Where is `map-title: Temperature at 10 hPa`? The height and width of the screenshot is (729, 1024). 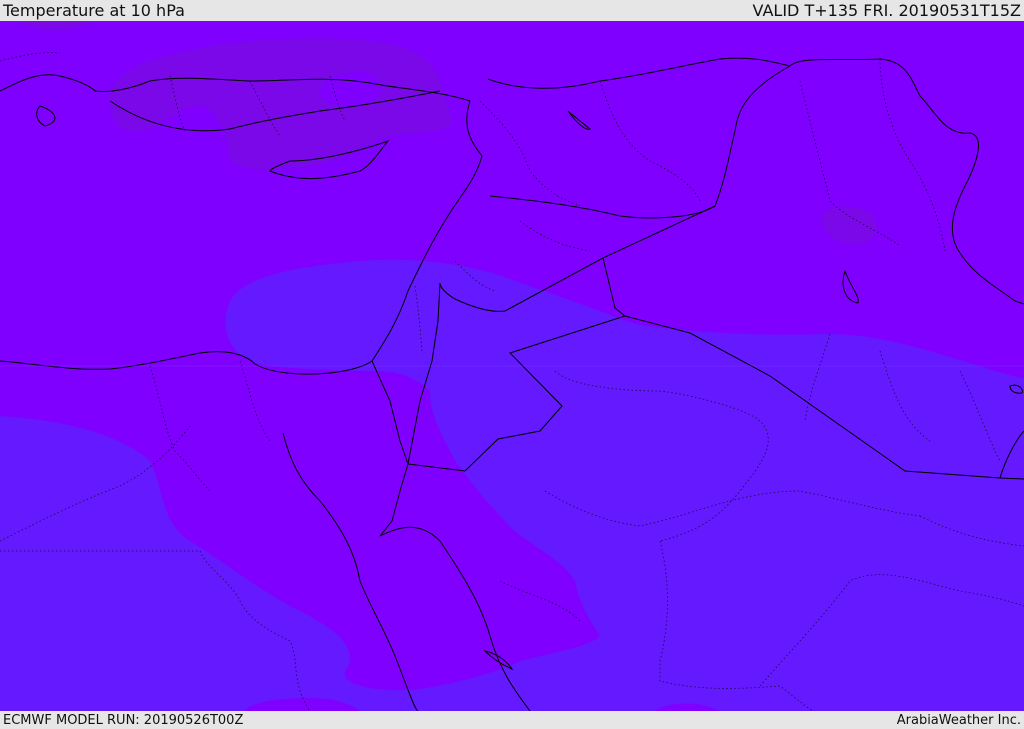
map-title: Temperature at 10 hPa is located at coordinates (94, 10).